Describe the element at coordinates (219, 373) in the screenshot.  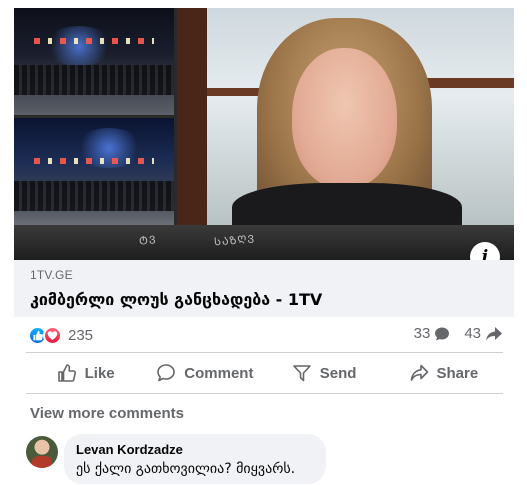
I see `comment-label: Comment` at that location.